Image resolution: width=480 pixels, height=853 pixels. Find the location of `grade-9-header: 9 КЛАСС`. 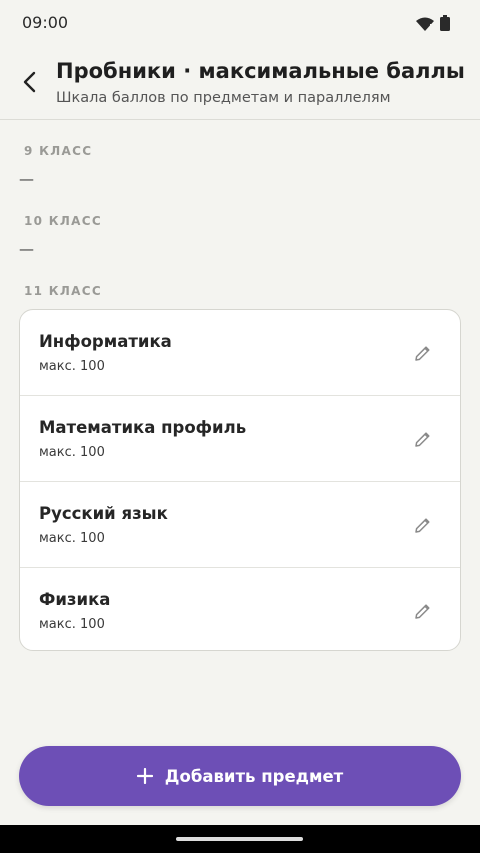

grade-9-header: 9 КЛАСС is located at coordinates (58, 151).